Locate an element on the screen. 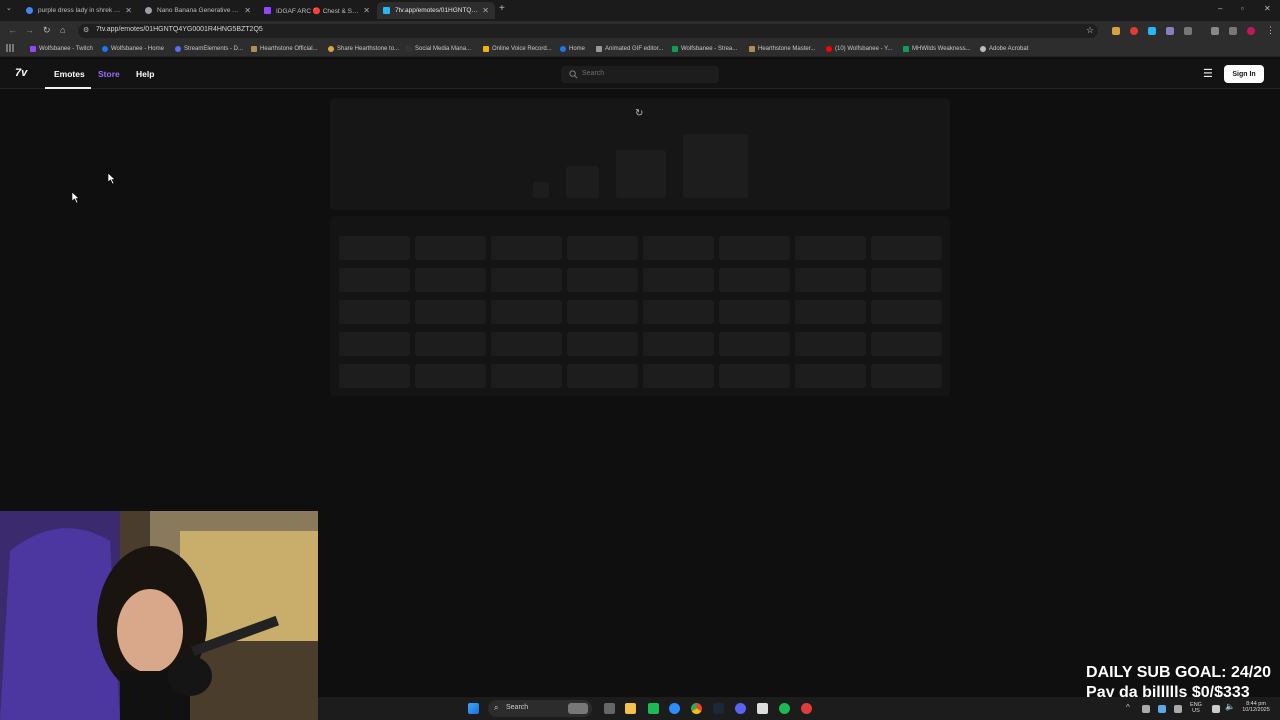  bookmark-label: Adobe Acrobat is located at coordinates (1009, 49).